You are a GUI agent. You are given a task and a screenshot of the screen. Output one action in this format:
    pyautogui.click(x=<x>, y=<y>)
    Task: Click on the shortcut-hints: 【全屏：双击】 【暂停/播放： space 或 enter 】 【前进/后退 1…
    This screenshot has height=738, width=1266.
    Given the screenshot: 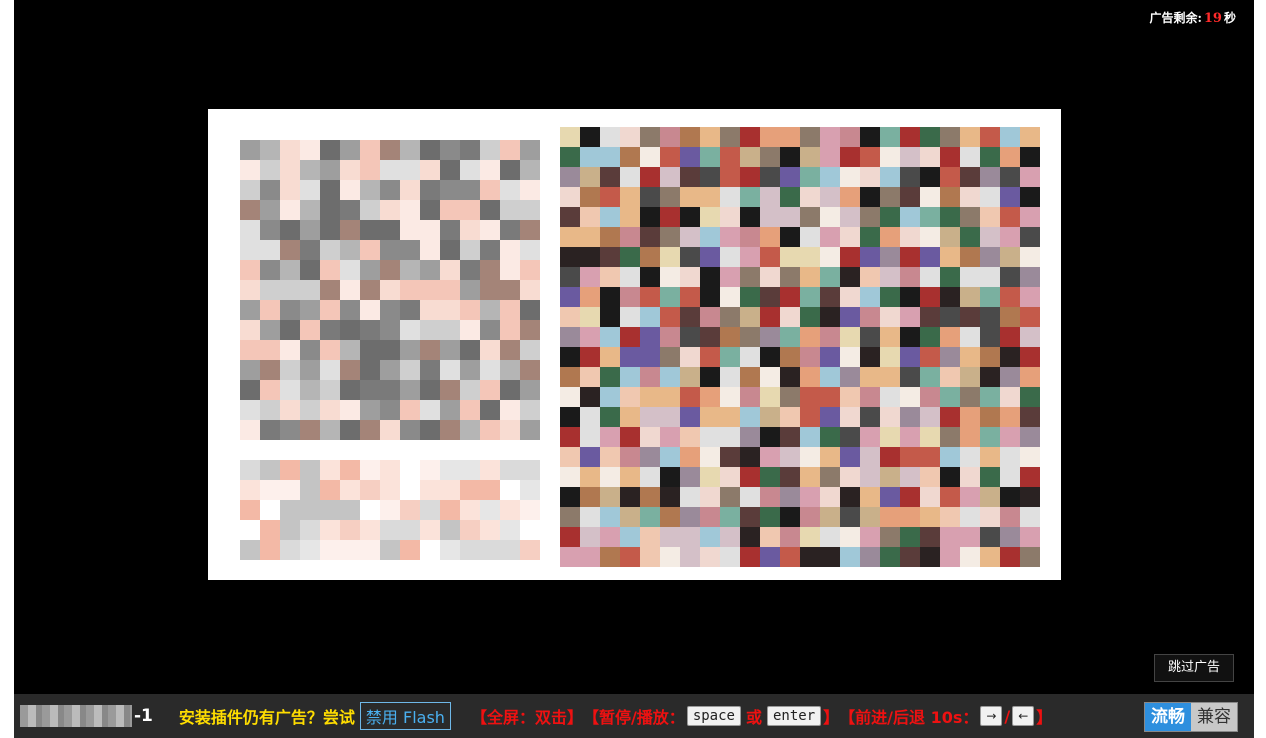 What is the action you would take?
    pyautogui.click(x=761, y=716)
    